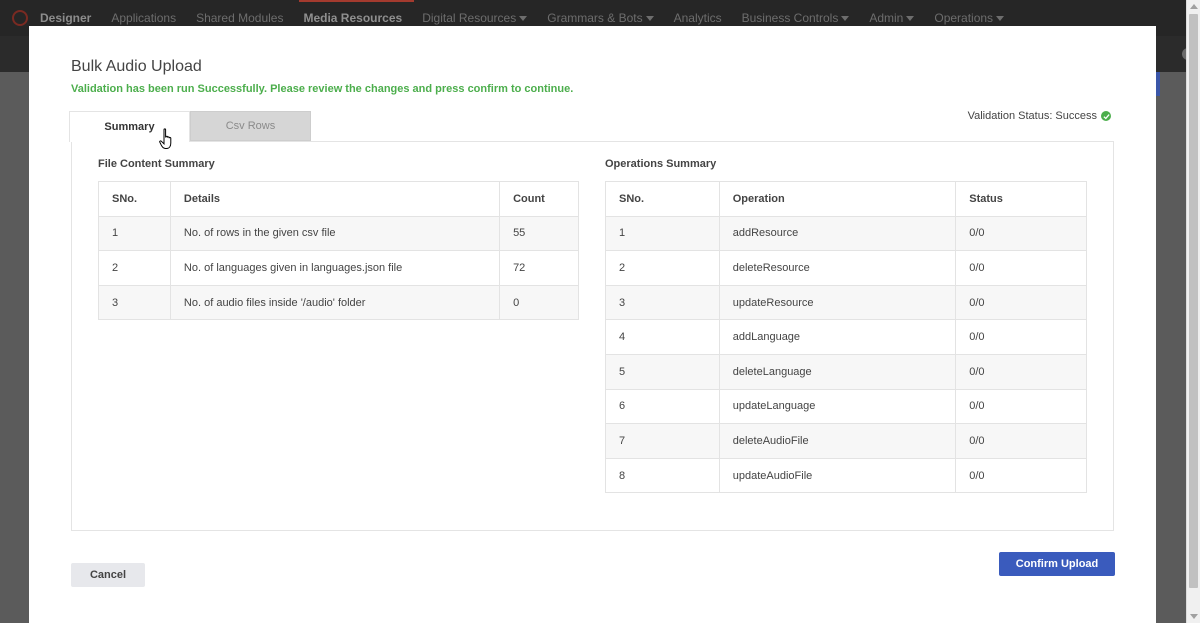 The image size is (1200, 623). I want to click on column-header: Status, so click(1021, 199).